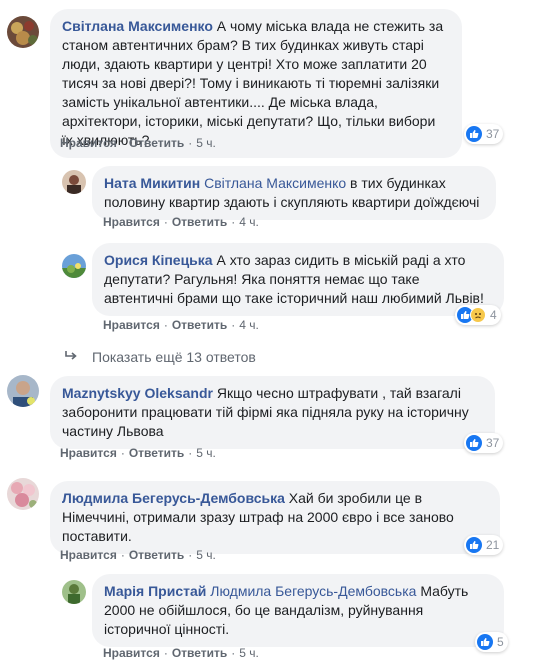 The height and width of the screenshot is (671, 535). I want to click on reaction-count: 4, so click(478, 315).